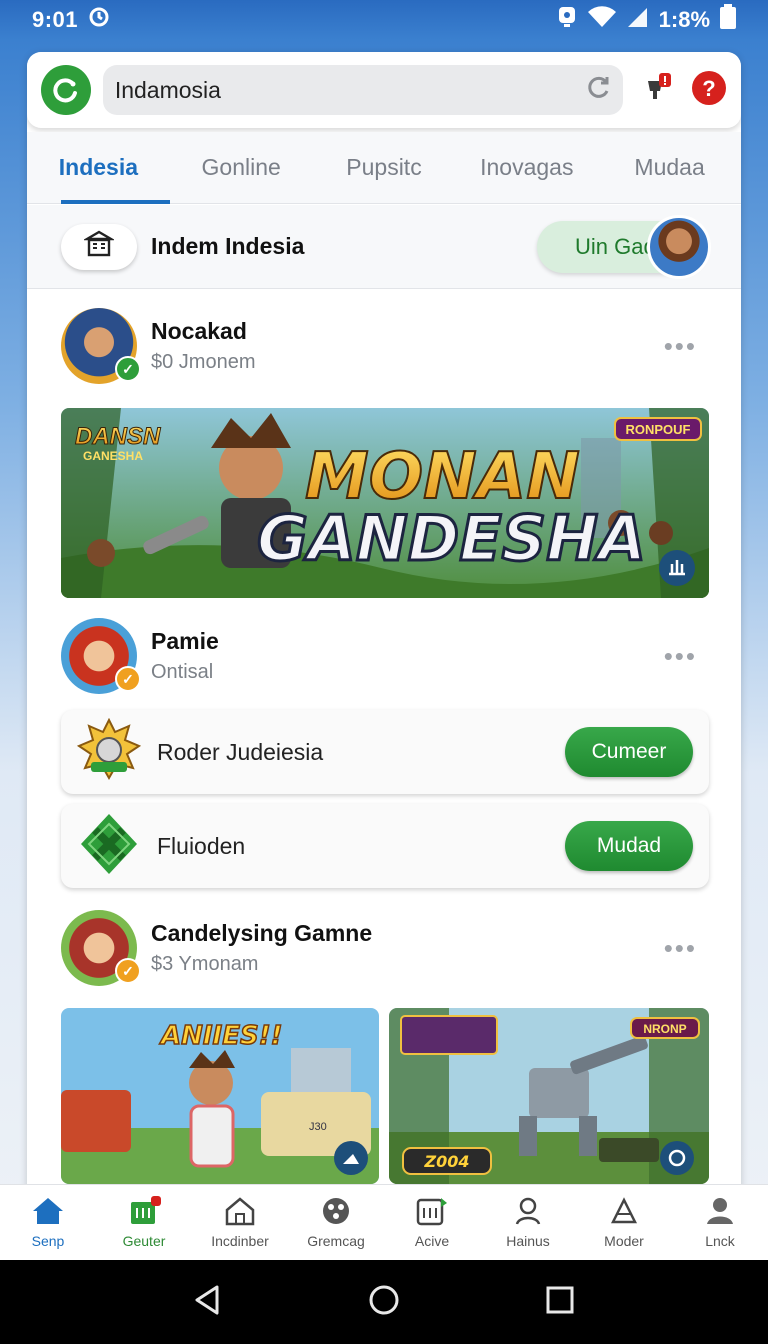  I want to click on community-icon-button, so click(99, 246).